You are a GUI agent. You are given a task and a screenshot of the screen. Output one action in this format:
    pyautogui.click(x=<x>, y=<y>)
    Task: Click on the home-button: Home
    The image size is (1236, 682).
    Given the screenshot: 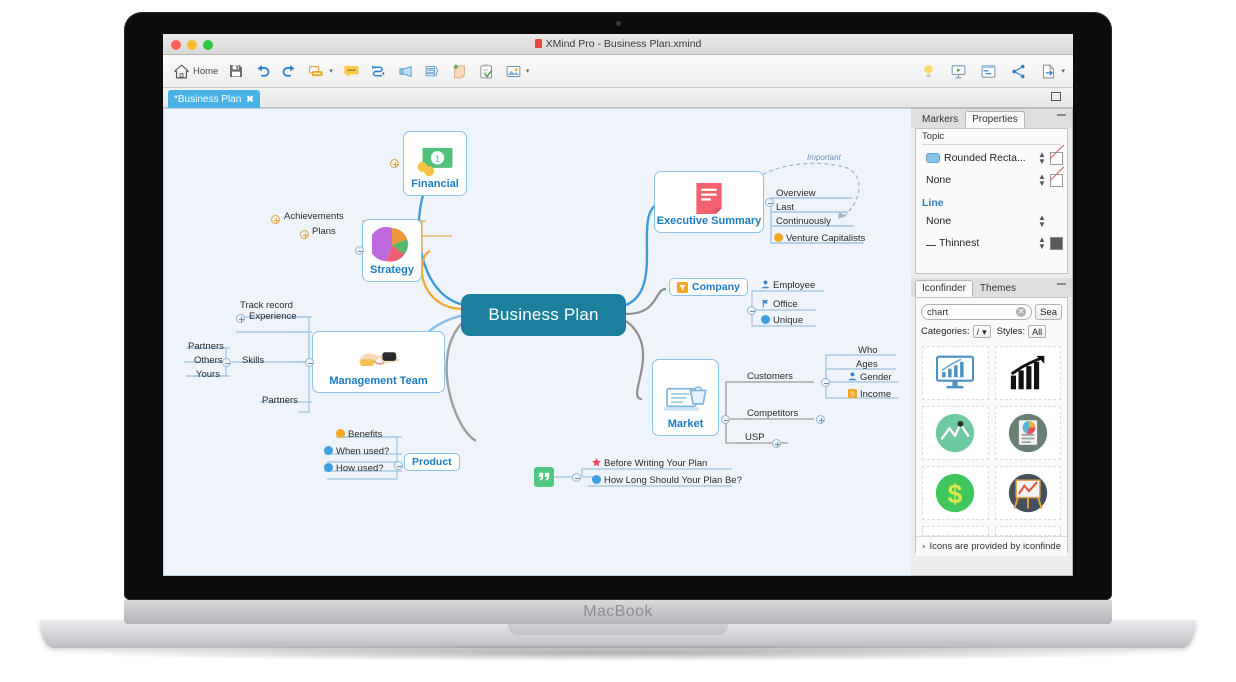 What is the action you would take?
    pyautogui.click(x=195, y=71)
    